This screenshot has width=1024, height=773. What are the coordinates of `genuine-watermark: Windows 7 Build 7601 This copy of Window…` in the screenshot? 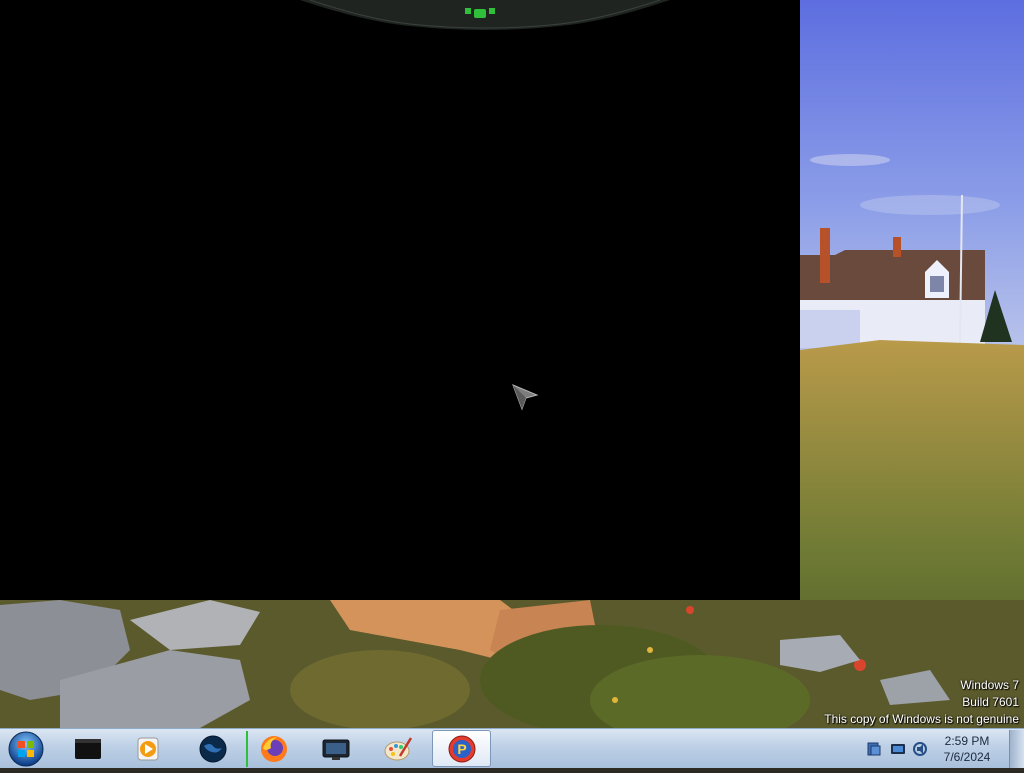 It's located at (921, 702).